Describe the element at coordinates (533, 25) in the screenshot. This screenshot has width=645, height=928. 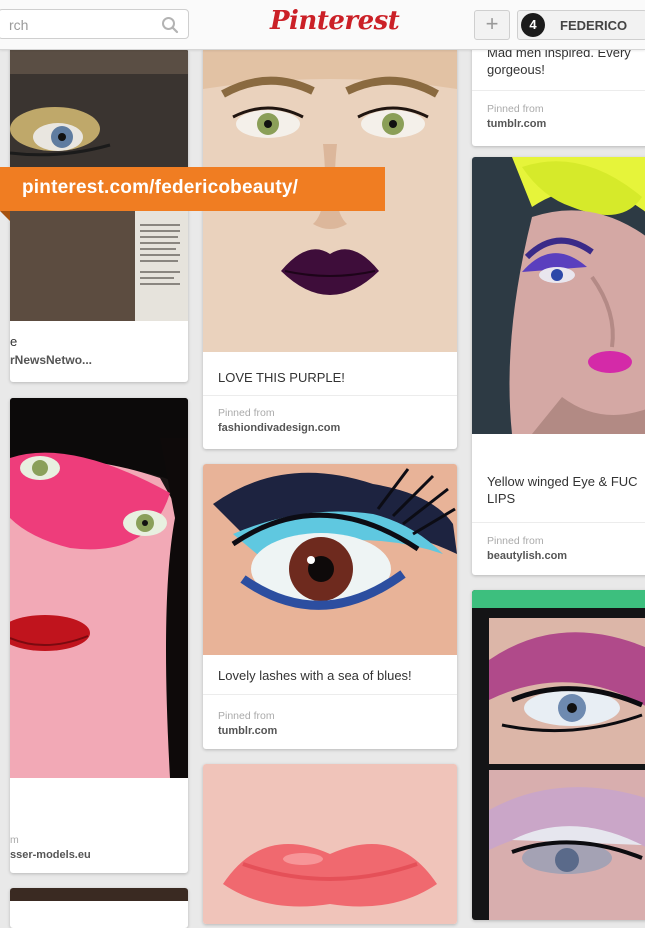
I see `avatar: 4` at that location.